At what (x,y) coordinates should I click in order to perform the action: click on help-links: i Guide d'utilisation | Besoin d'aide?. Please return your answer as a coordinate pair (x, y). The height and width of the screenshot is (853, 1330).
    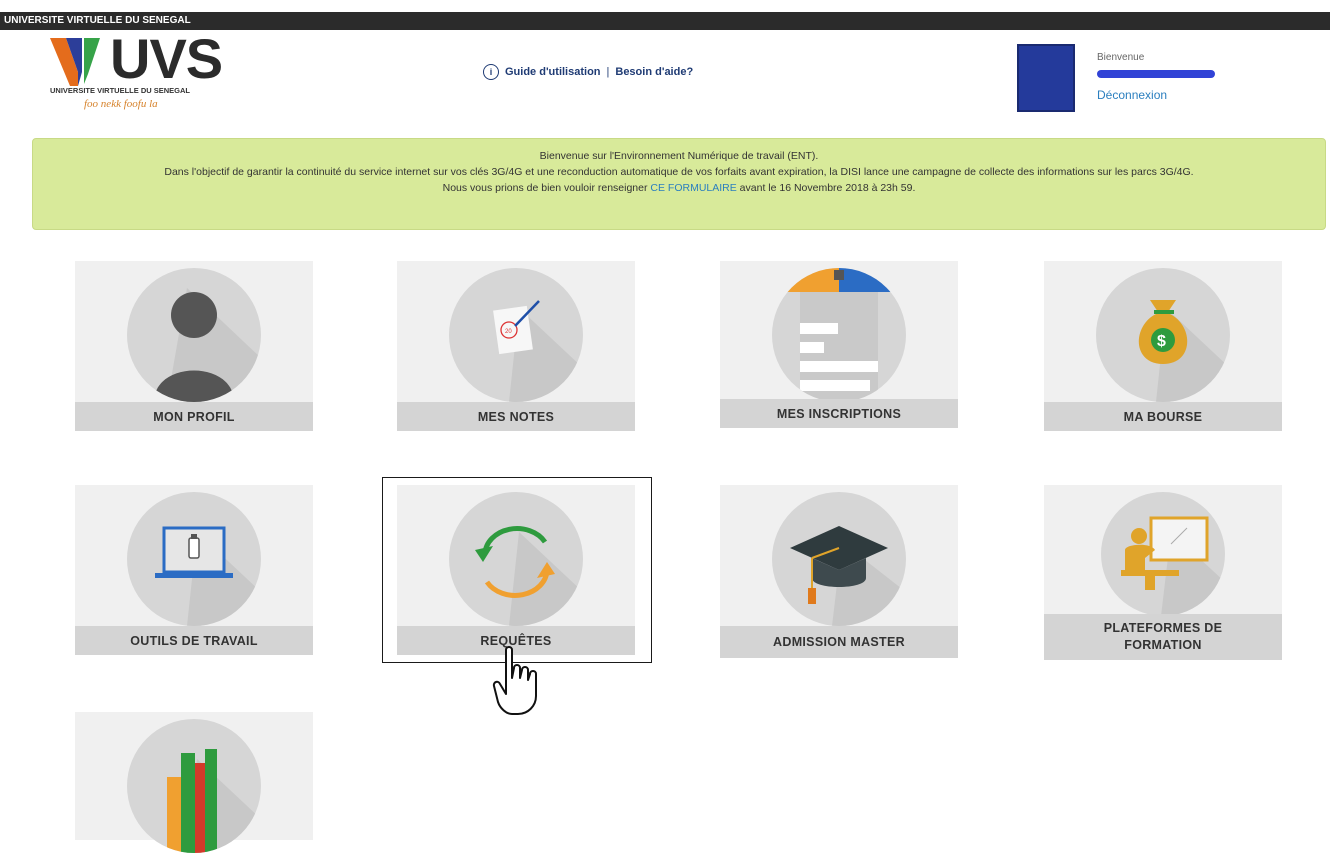
    Looking at the image, I should click on (588, 72).